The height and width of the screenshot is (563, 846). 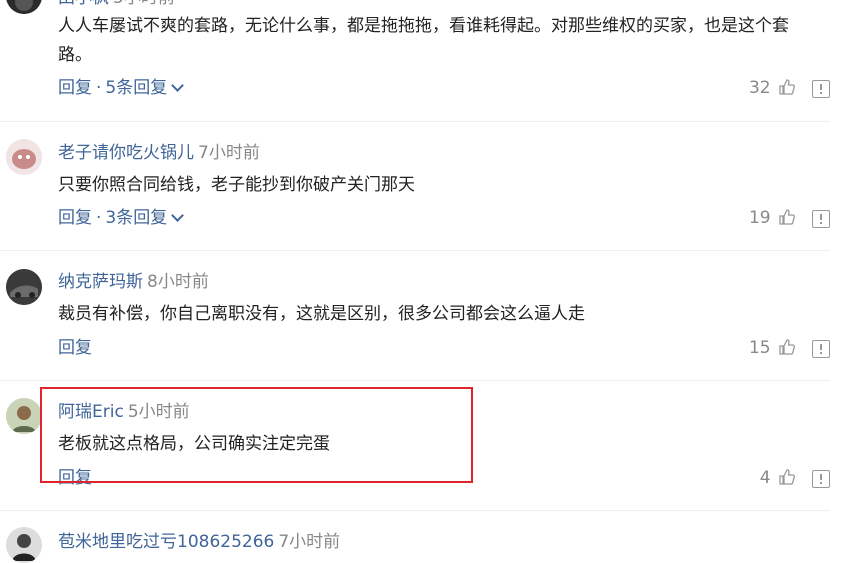 I want to click on comment-meta: 老子请你吃火锅儿 7小时前, so click(x=159, y=153).